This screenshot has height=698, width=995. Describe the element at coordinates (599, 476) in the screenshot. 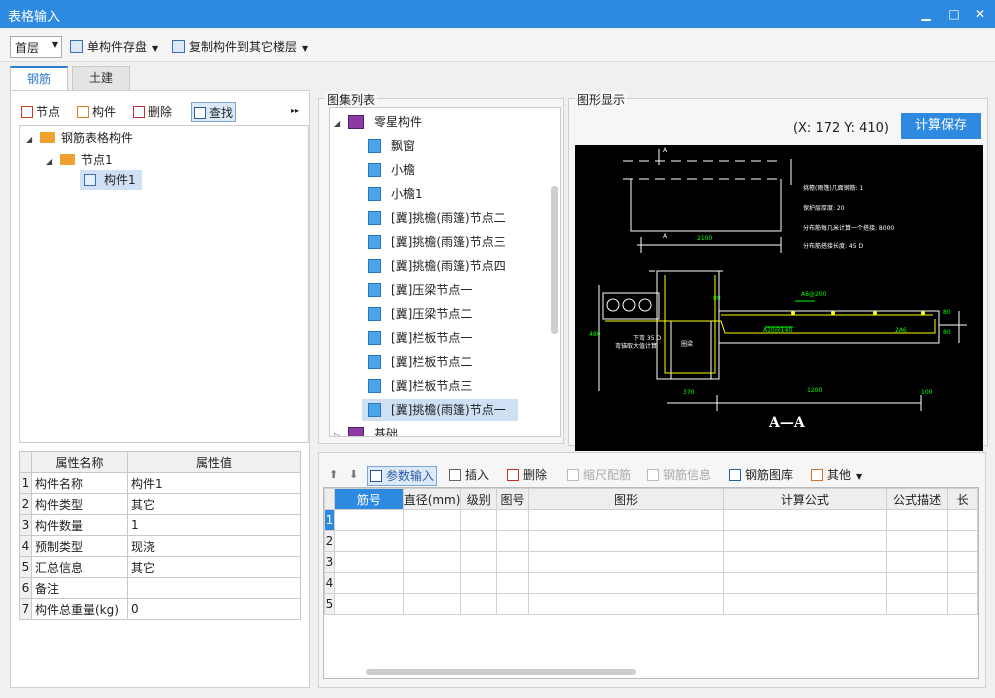

I see `scale-rebar-button: 缩尺配筋` at that location.